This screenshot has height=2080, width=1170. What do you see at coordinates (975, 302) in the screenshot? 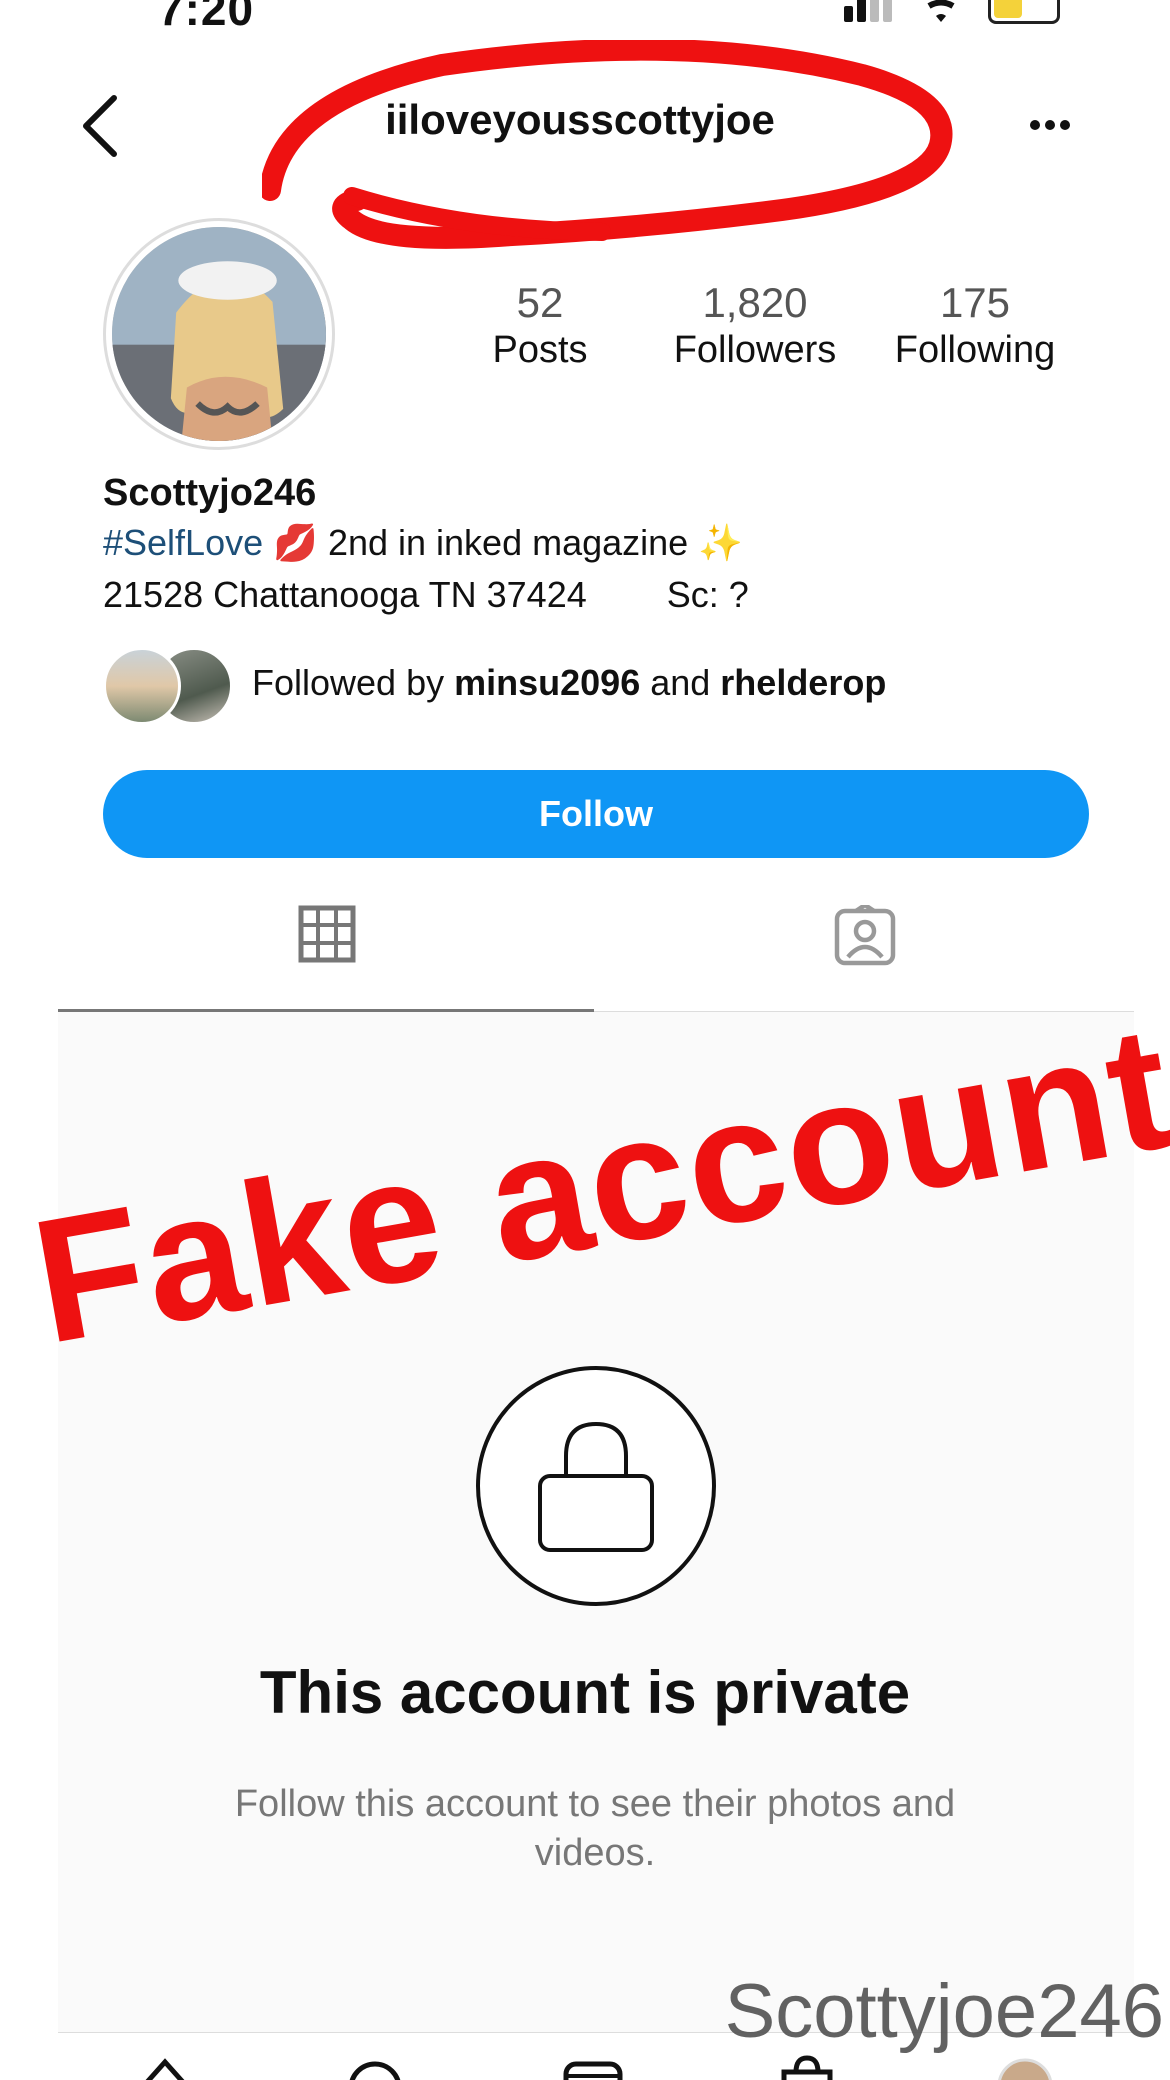
I see `stat-following-number: 175` at bounding box center [975, 302].